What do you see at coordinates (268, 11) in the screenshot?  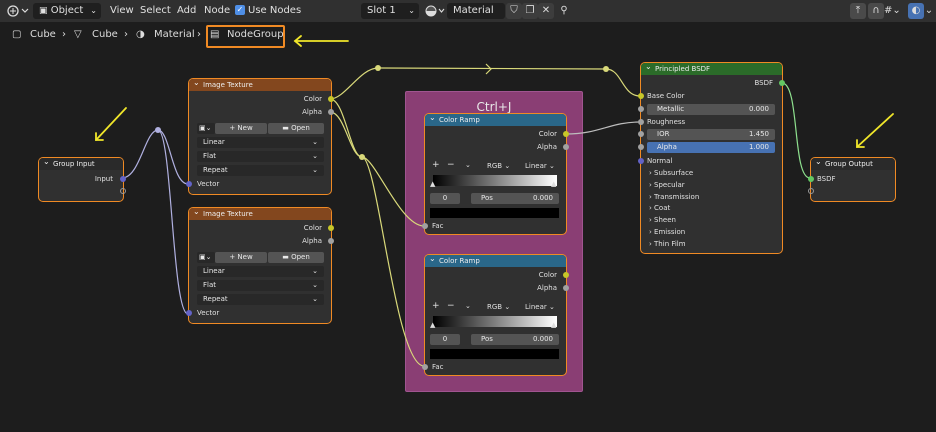 I see `use-nodes-toggle: ✓ Use Nodes` at bounding box center [268, 11].